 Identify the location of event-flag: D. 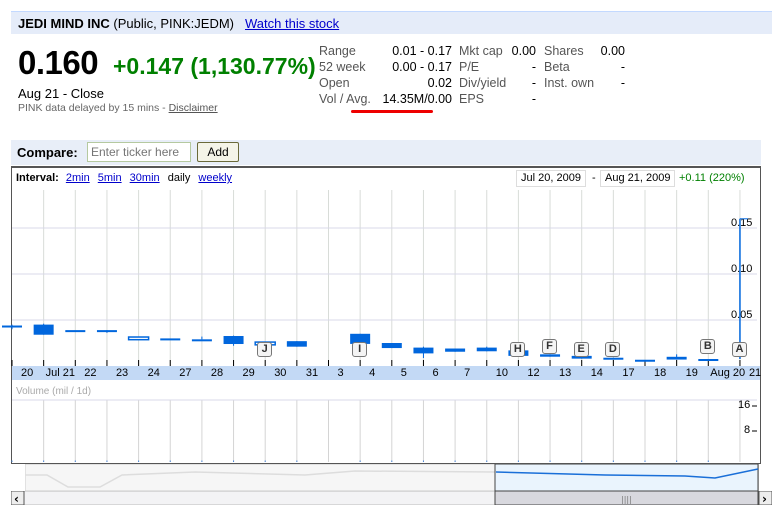
(613, 349).